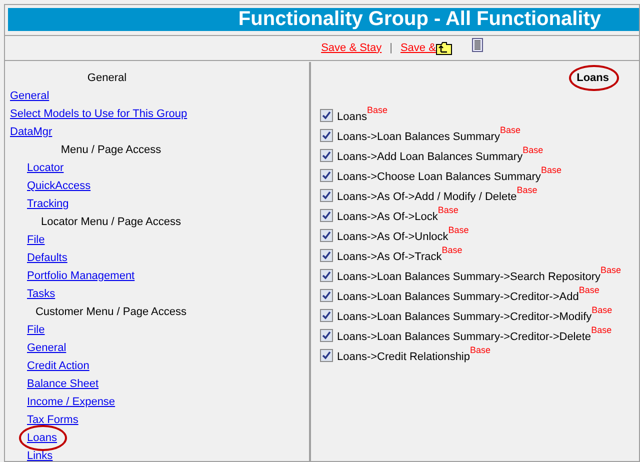 This screenshot has height=462, width=640. Describe the element at coordinates (52, 420) in the screenshot. I see `nav-link: Tax Forms` at that location.